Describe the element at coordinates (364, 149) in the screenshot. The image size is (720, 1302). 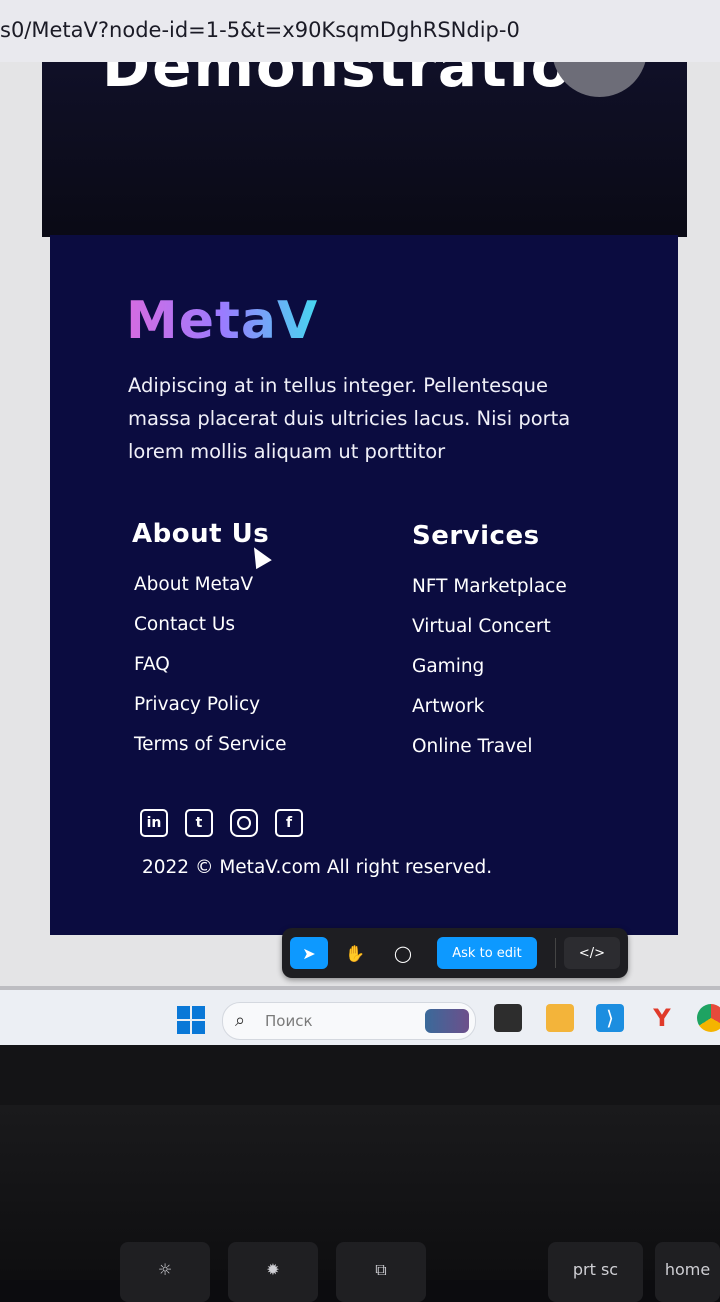
I see `hero-section: Demonstration` at that location.